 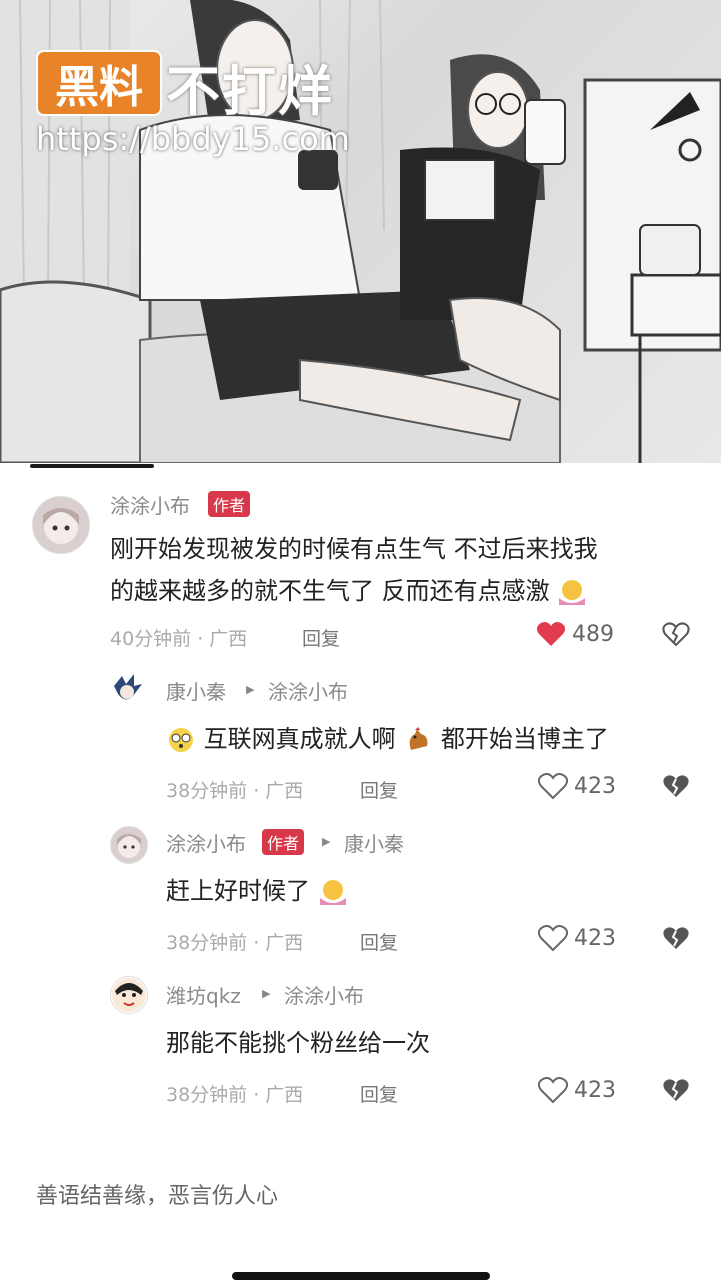 I want to click on dizzy-face-emoji-icon, so click(x=181, y=740).